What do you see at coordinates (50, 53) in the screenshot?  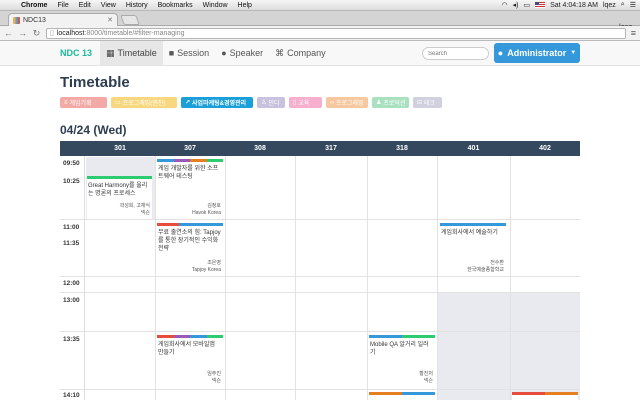 I see `brand-logo: NDC 13` at bounding box center [50, 53].